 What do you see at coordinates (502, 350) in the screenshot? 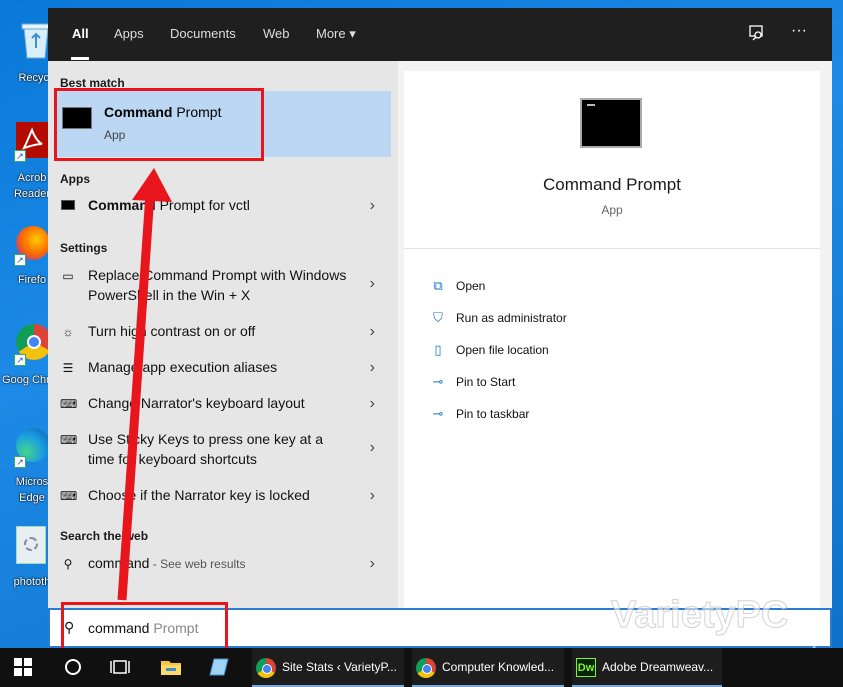
I see `action-label: Open file location` at bounding box center [502, 350].